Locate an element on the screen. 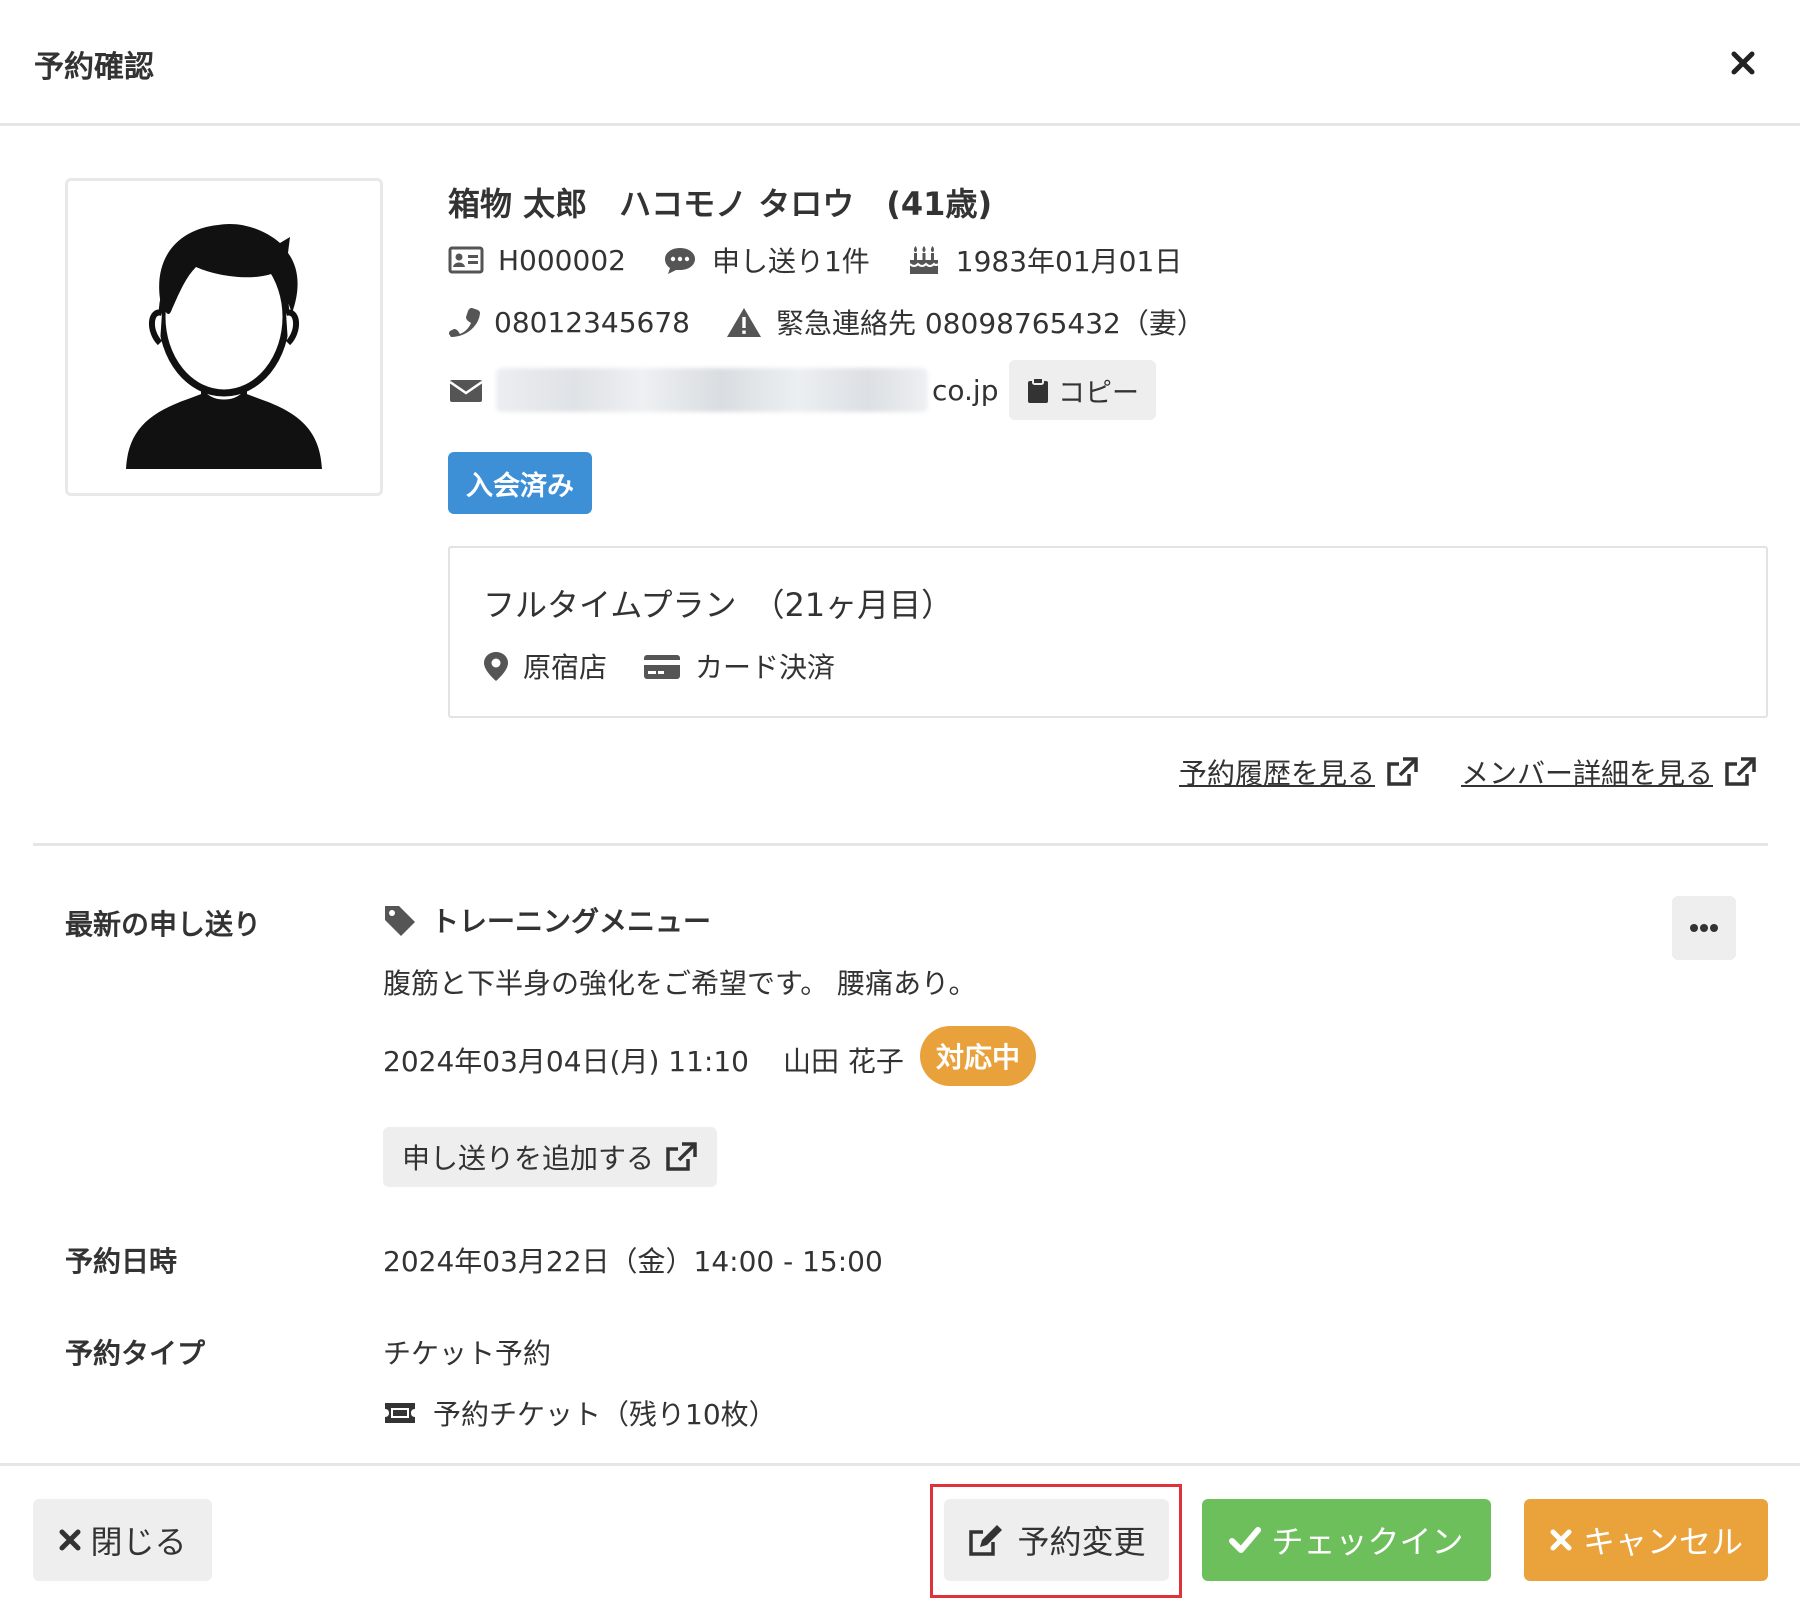  plan-name: フルタイムプラン （21ヶ月目） is located at coordinates (718, 605).